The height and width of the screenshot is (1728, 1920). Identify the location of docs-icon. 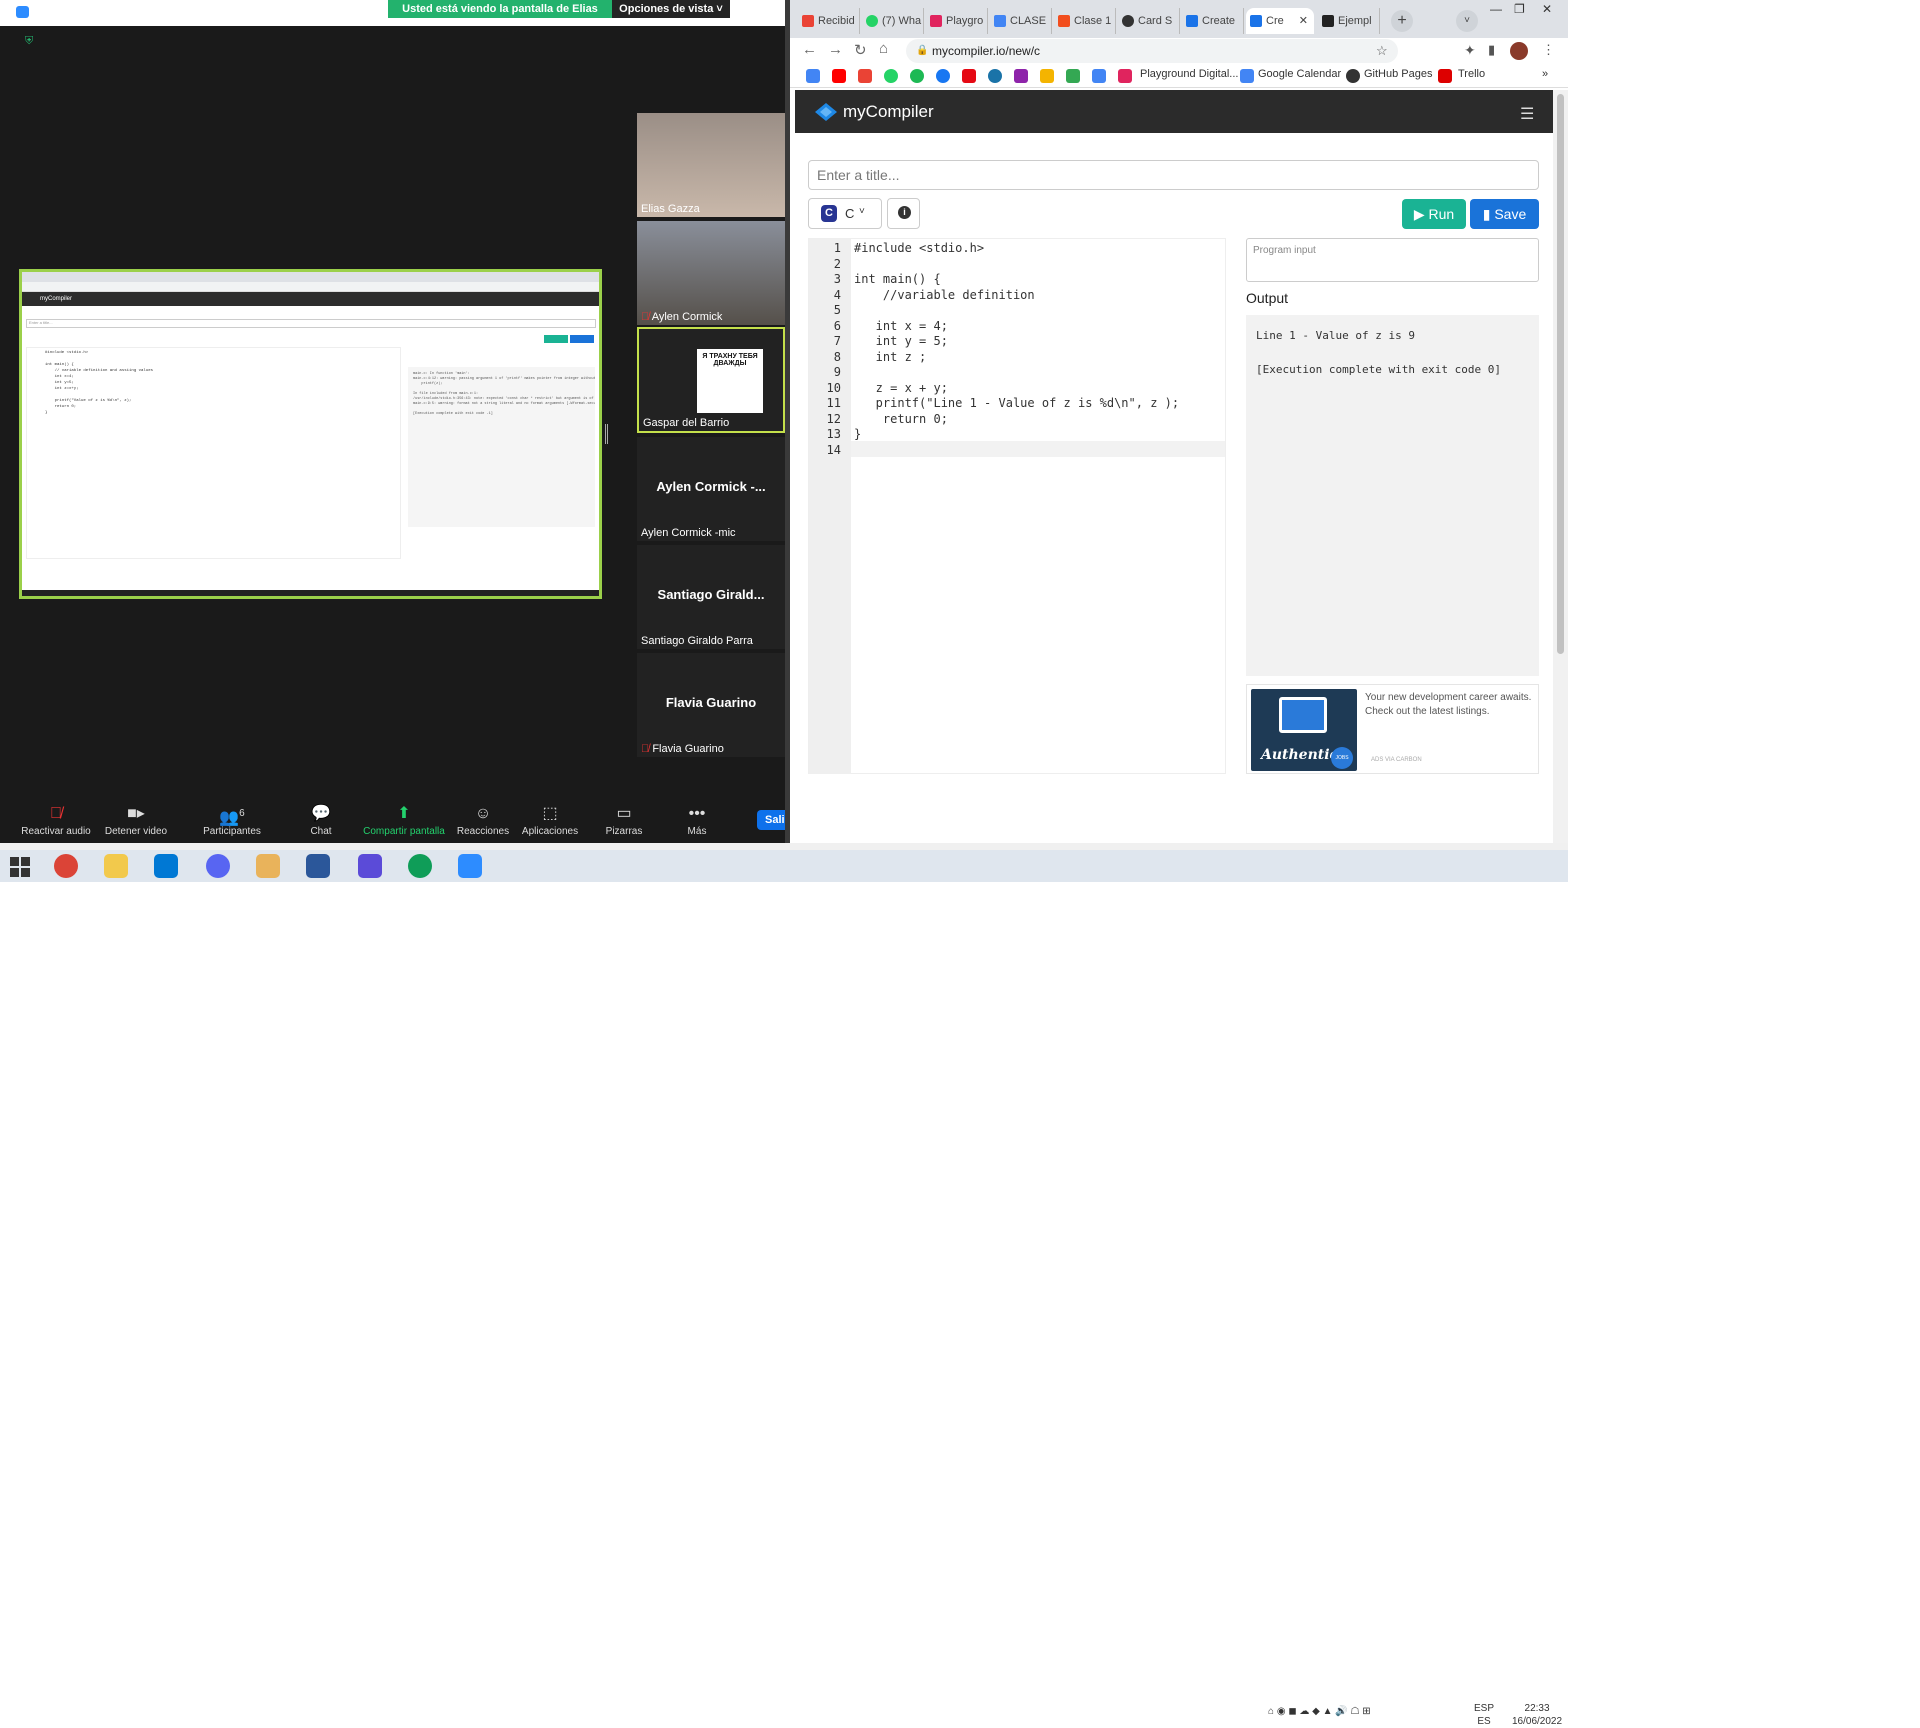
(1099, 76).